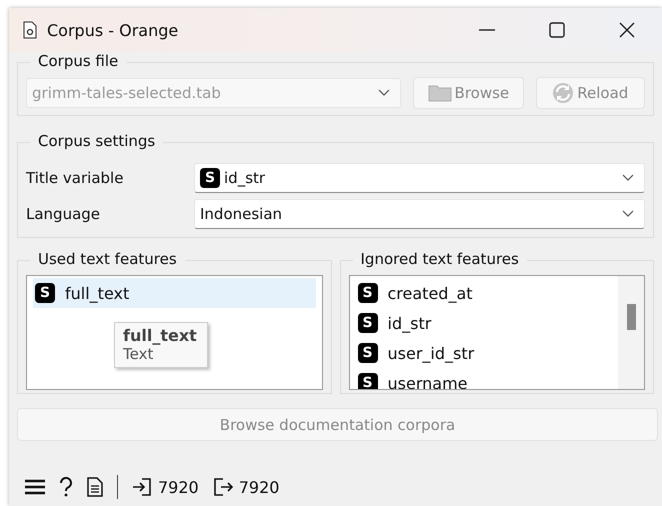 The image size is (662, 506). I want to click on list-item: S user_id_str, so click(484, 353).